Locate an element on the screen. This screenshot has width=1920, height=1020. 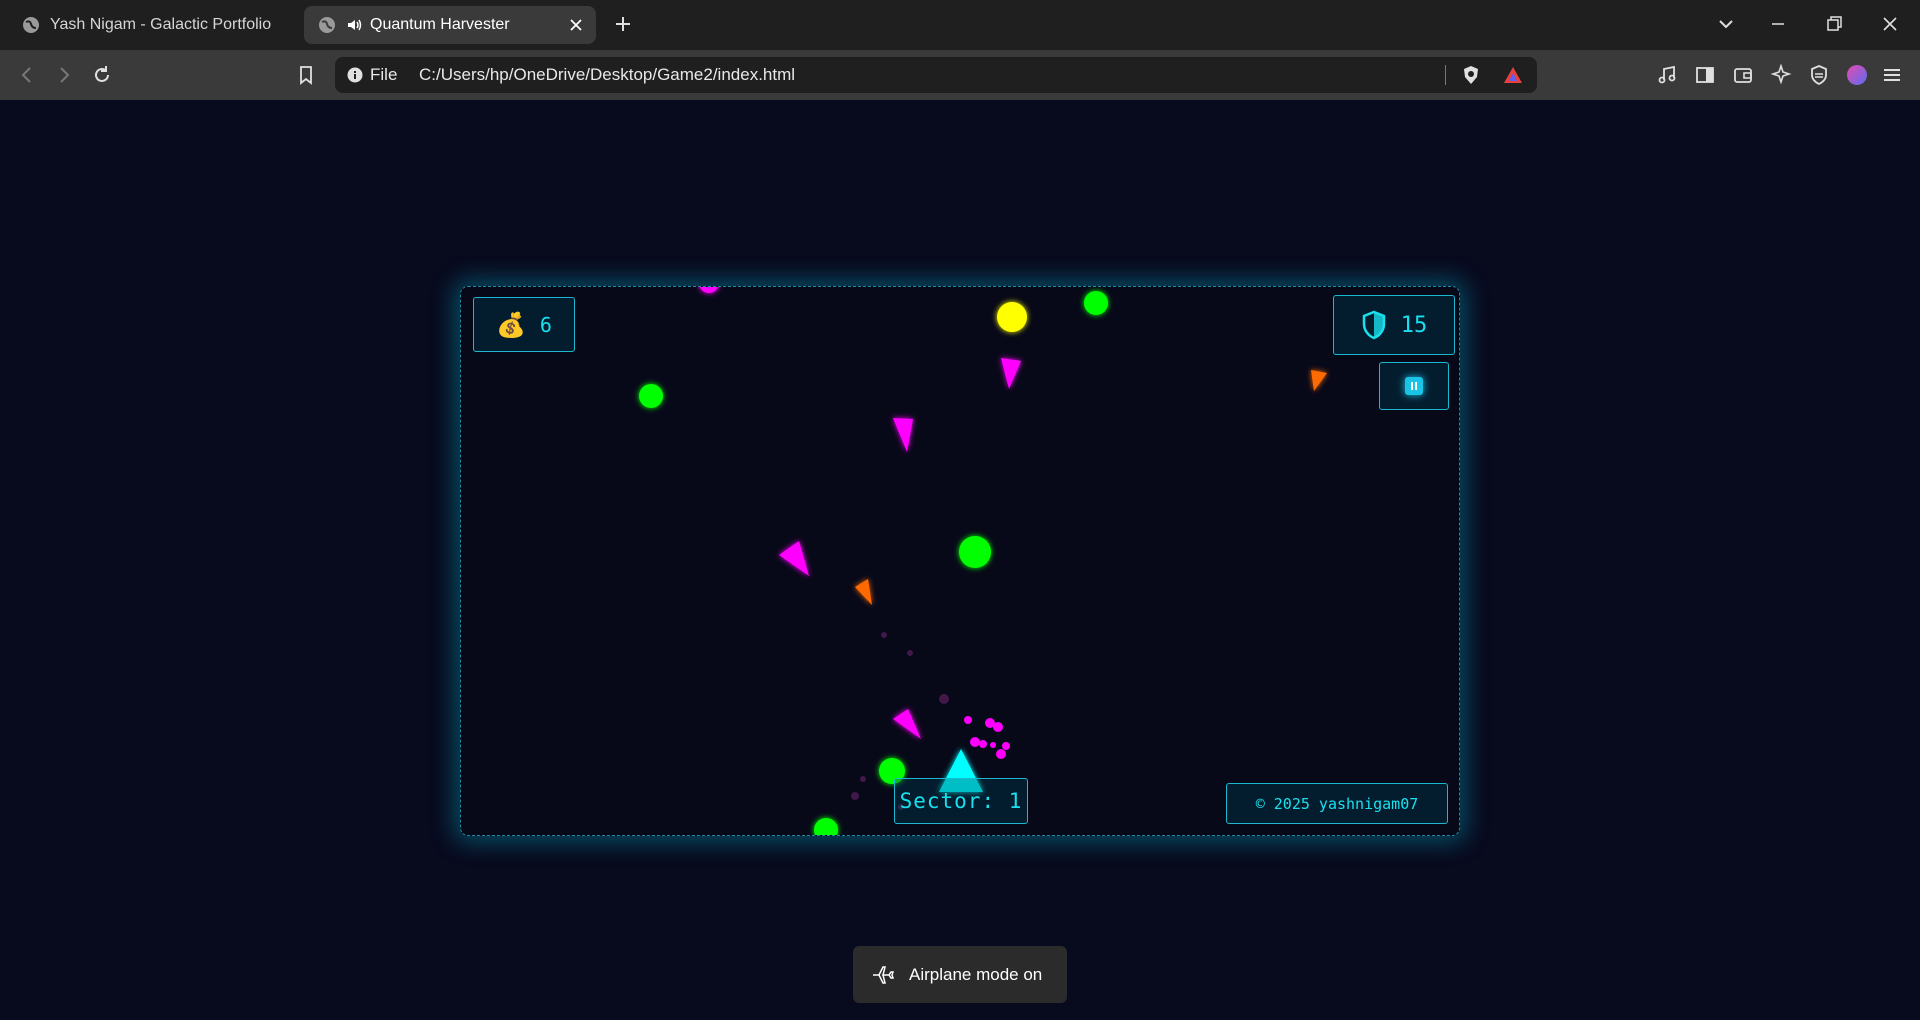
pause-icon is located at coordinates (1414, 386).